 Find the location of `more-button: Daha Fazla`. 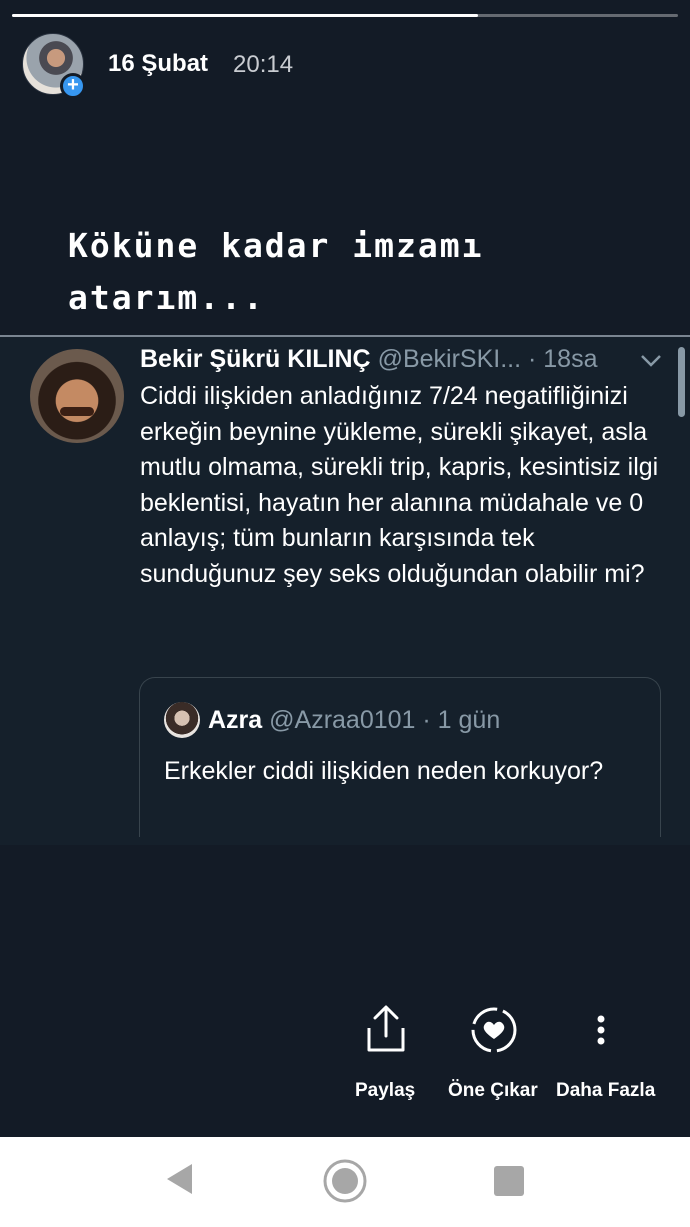

more-button: Daha Fazla is located at coordinates (605, 1051).